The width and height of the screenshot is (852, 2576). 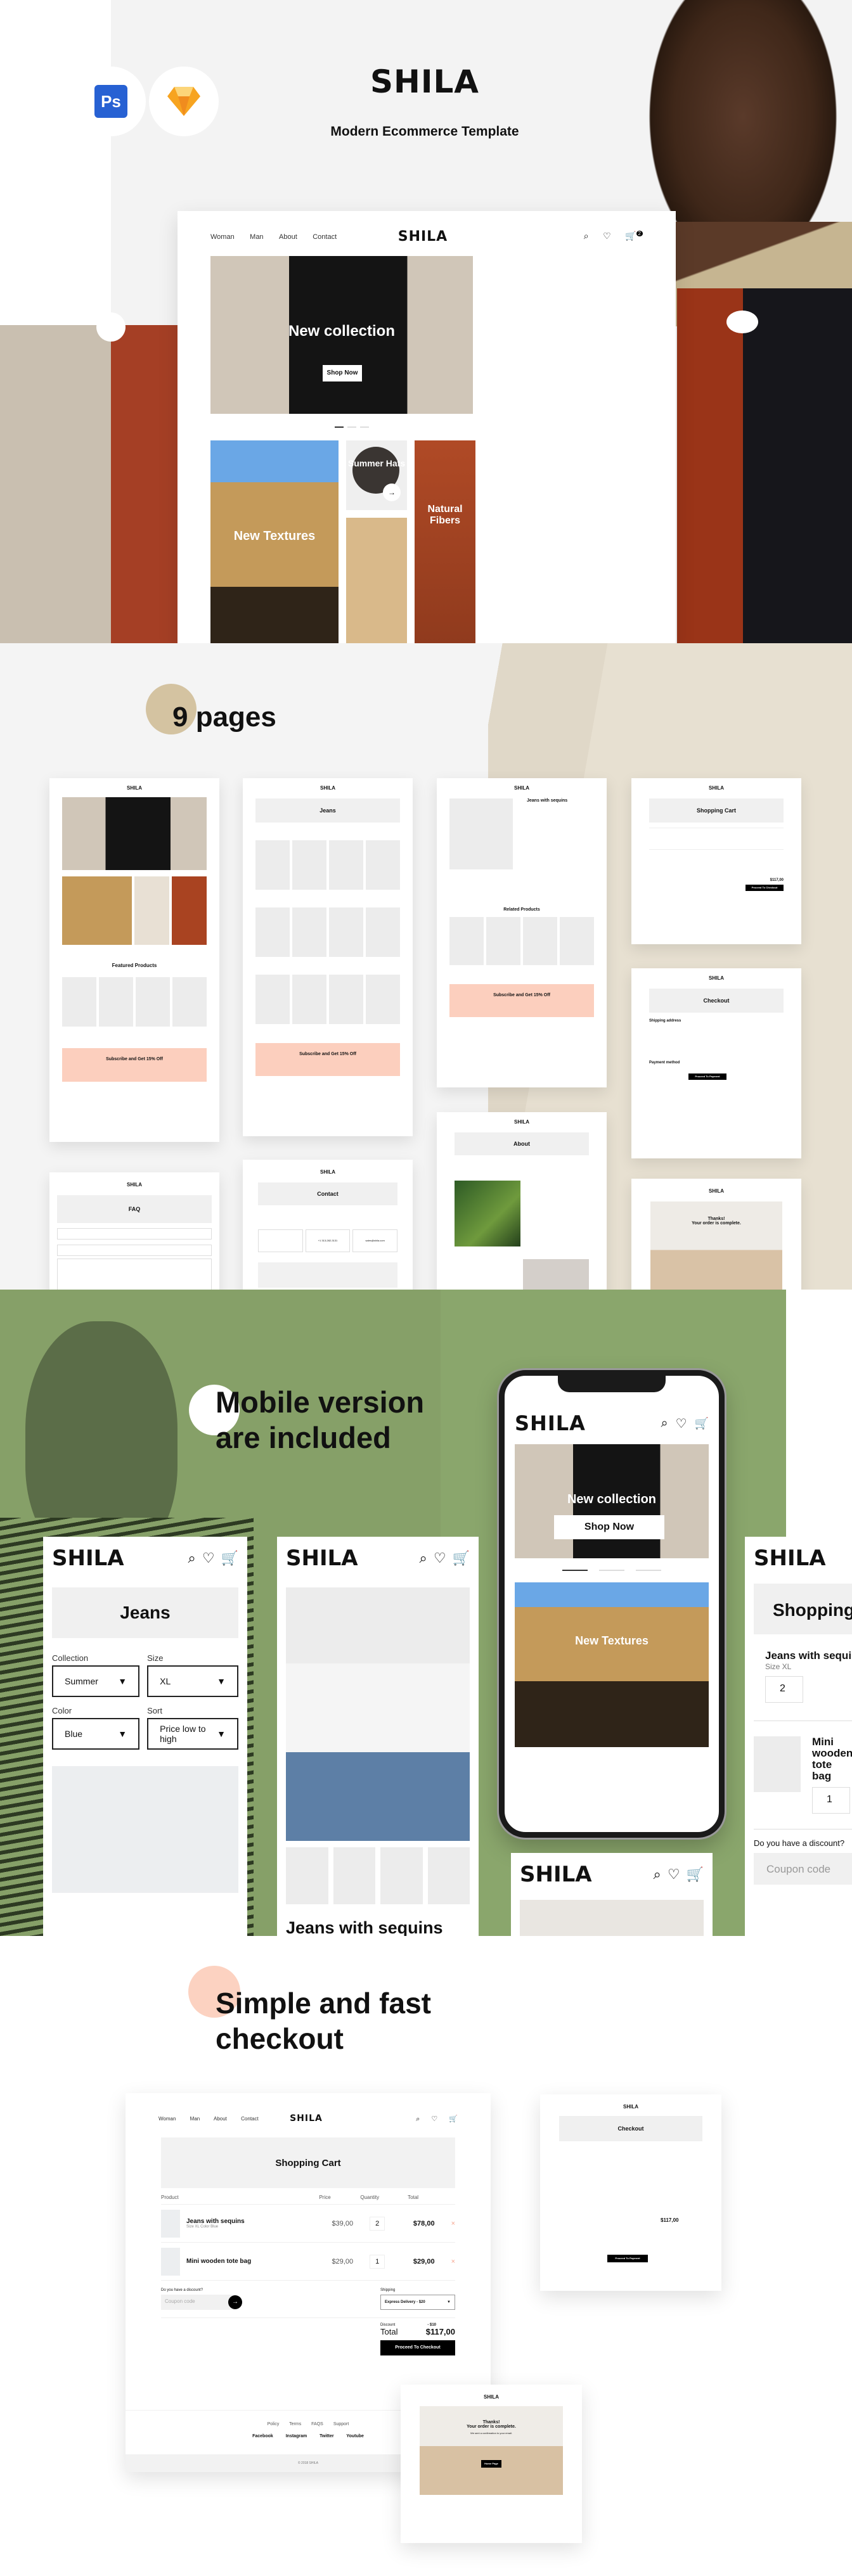 I want to click on sort-select: Price low to high ▼, so click(x=192, y=1734).